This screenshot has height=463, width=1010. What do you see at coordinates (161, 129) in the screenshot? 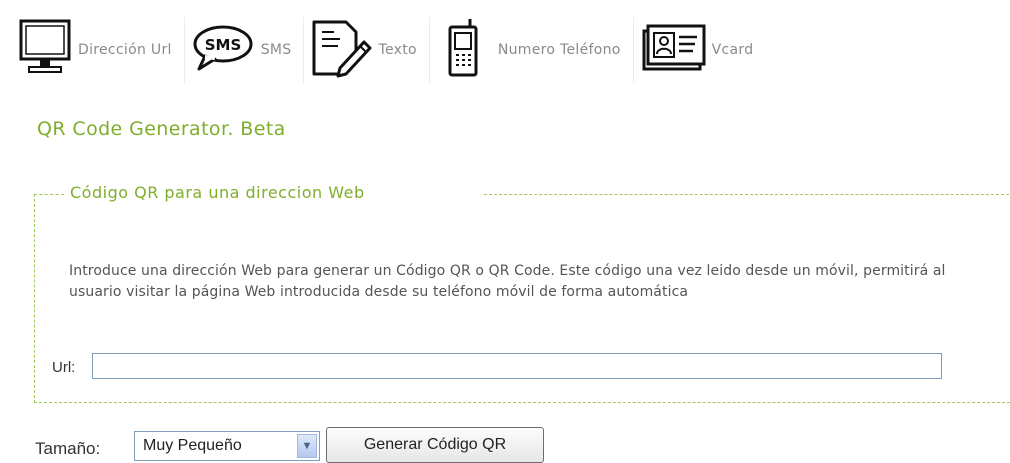
I see `page-title: QR Code Generator. Beta` at bounding box center [161, 129].